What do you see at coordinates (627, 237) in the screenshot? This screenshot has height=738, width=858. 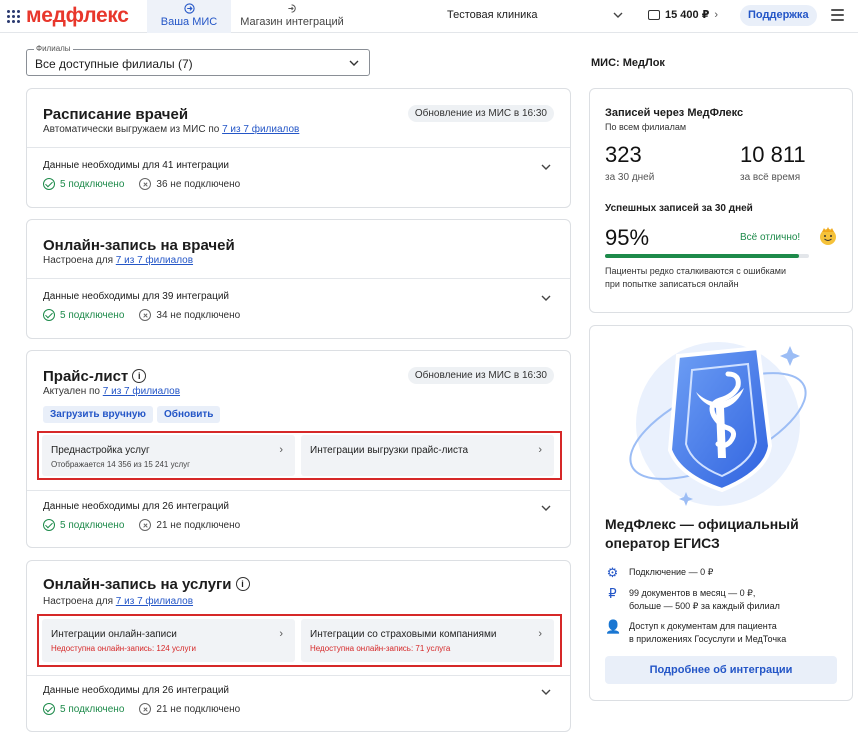 I see `success-value: 95%` at bounding box center [627, 237].